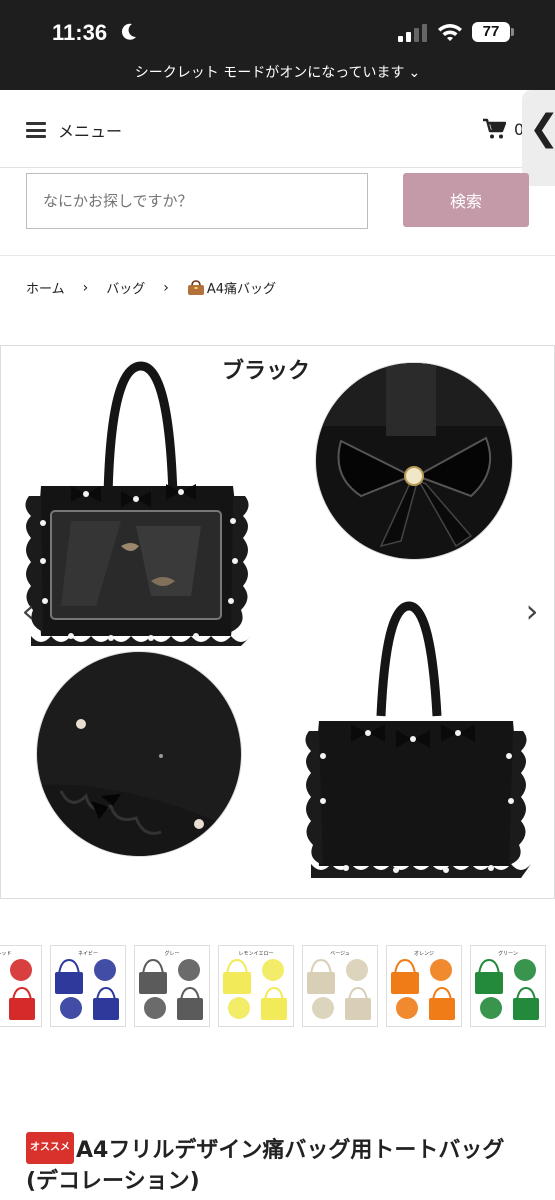 The height and width of the screenshot is (1200, 555). Describe the element at coordinates (412, 33) in the screenshot. I see `signal-icon` at that location.